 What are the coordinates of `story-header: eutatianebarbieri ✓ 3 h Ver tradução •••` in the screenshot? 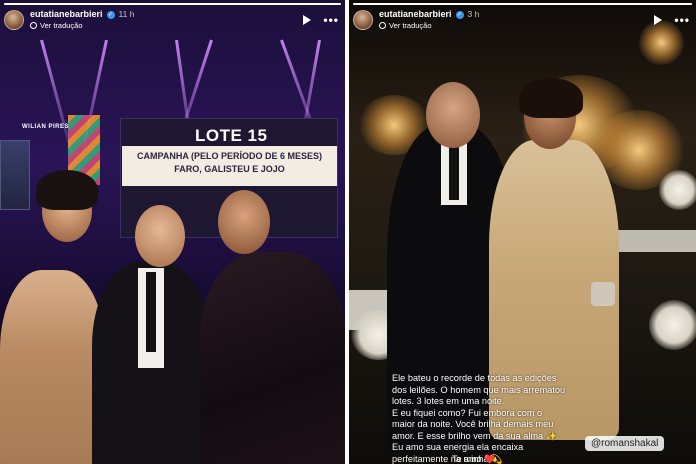 It's located at (521, 20).